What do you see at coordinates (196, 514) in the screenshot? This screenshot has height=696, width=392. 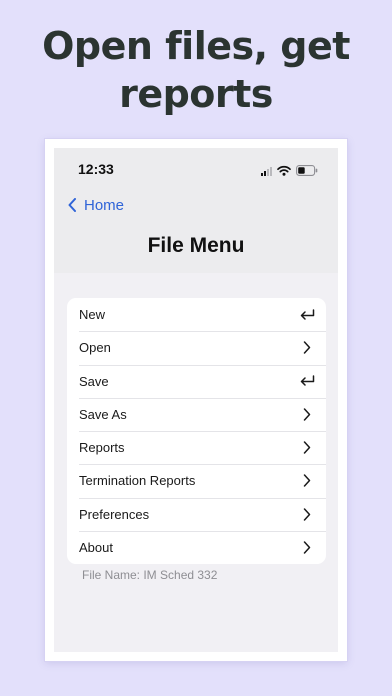 I see `menu-item-preferences: Preferences` at bounding box center [196, 514].